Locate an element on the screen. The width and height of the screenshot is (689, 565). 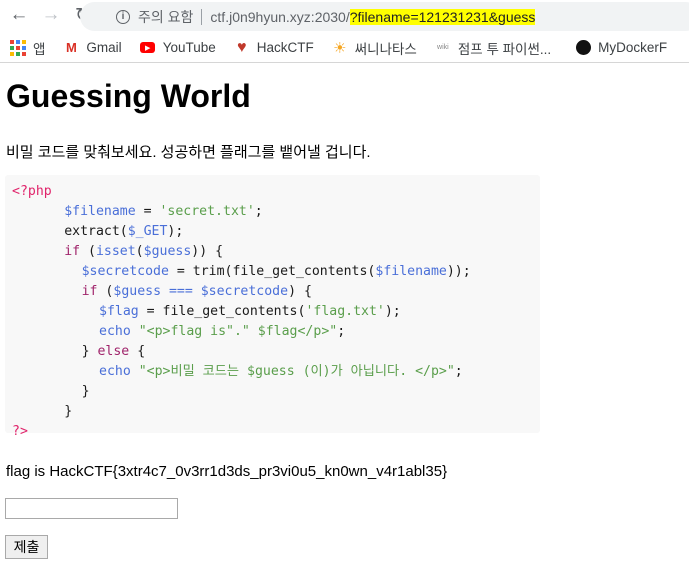
bookmark-mydocker: MyDockerF is located at coordinates (621, 48).